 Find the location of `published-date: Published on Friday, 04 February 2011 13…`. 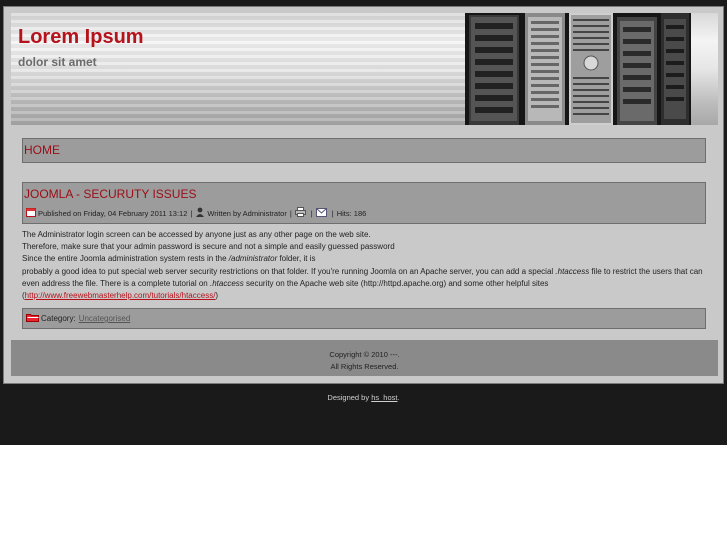

published-date: Published on Friday, 04 February 2011 13… is located at coordinates (113, 213).